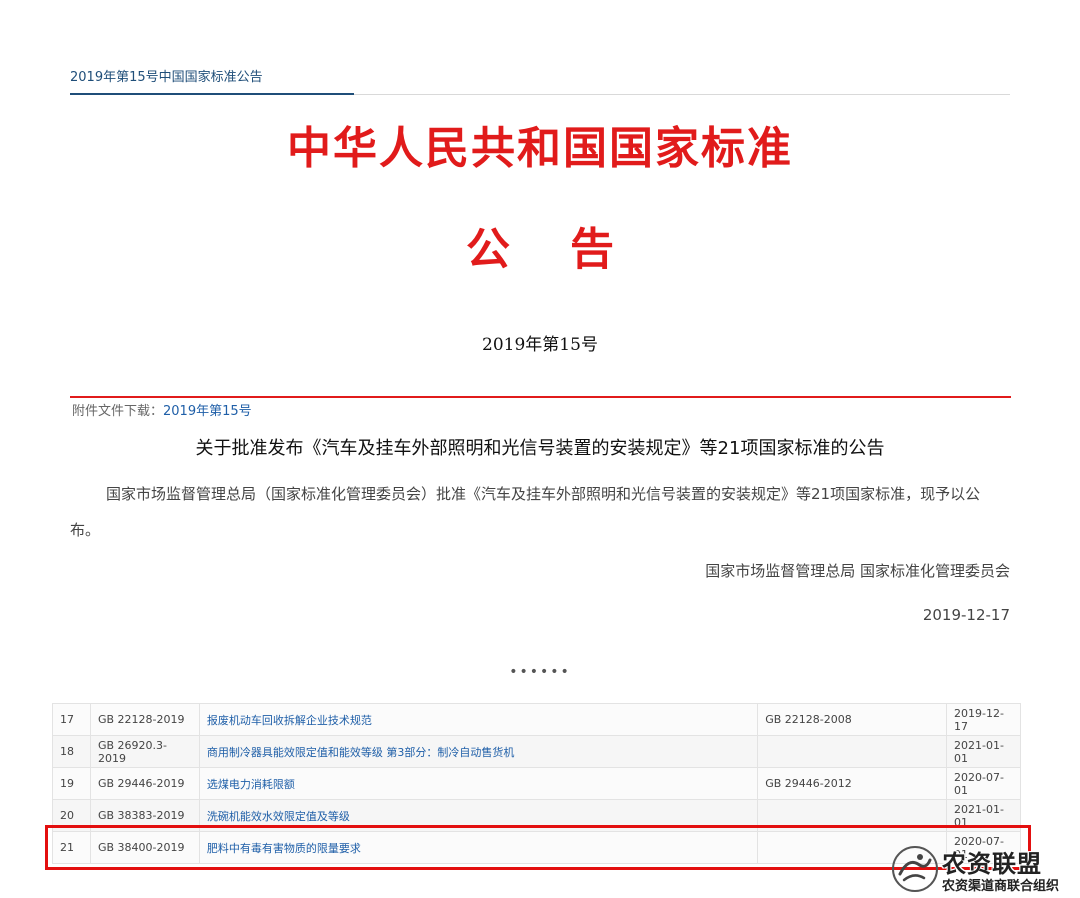 Image resolution: width=1080 pixels, height=898 pixels. Describe the element at coordinates (166, 75) in the screenshot. I see `breadcrumb: 2019年第15号中国国家标准公告` at that location.